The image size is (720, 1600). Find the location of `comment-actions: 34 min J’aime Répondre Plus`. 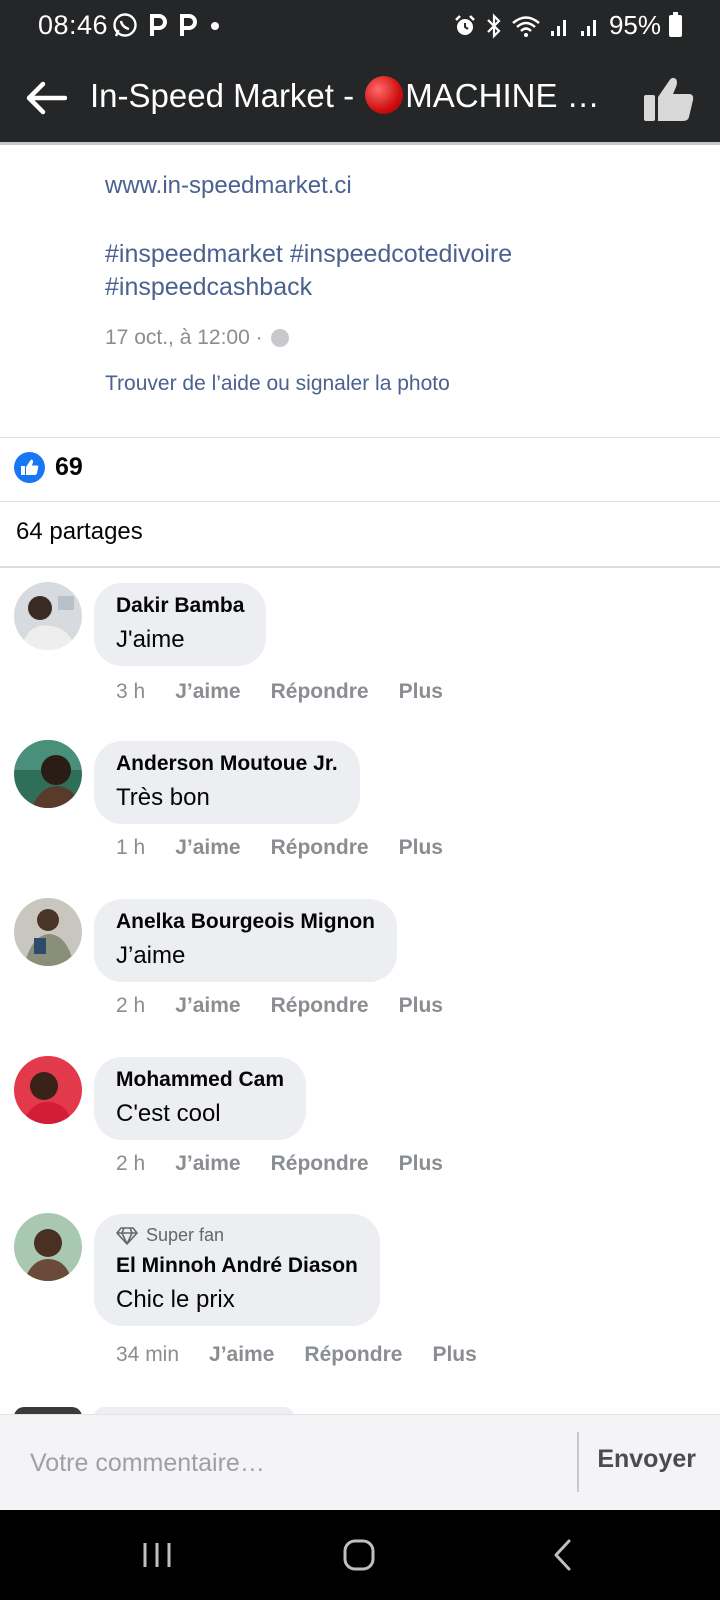

comment-actions: 34 min J’aime Répondre Plus is located at coordinates (296, 1355).